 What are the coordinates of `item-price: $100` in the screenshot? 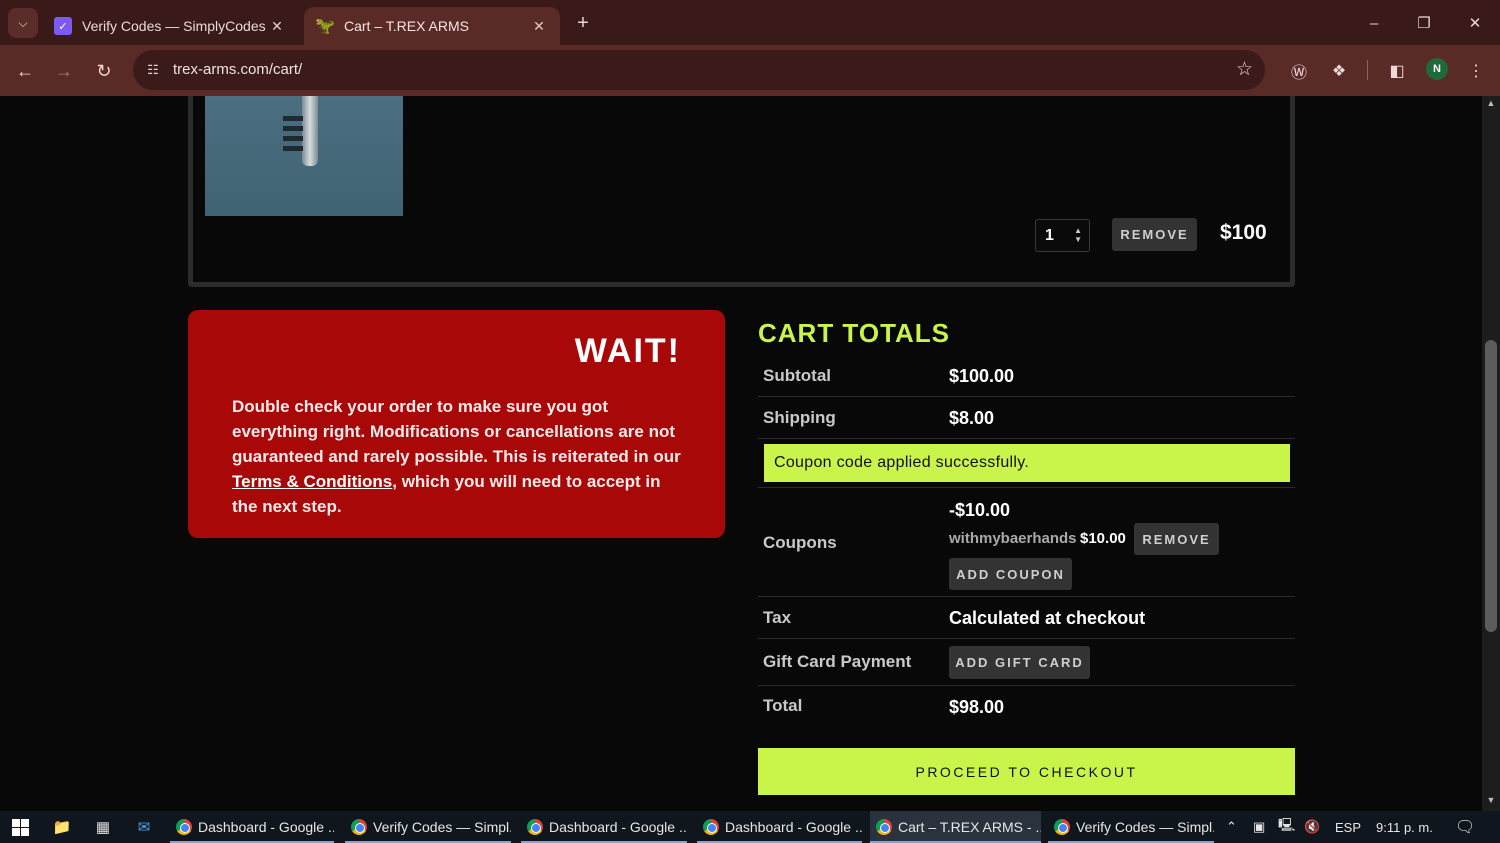 It's located at (1243, 232).